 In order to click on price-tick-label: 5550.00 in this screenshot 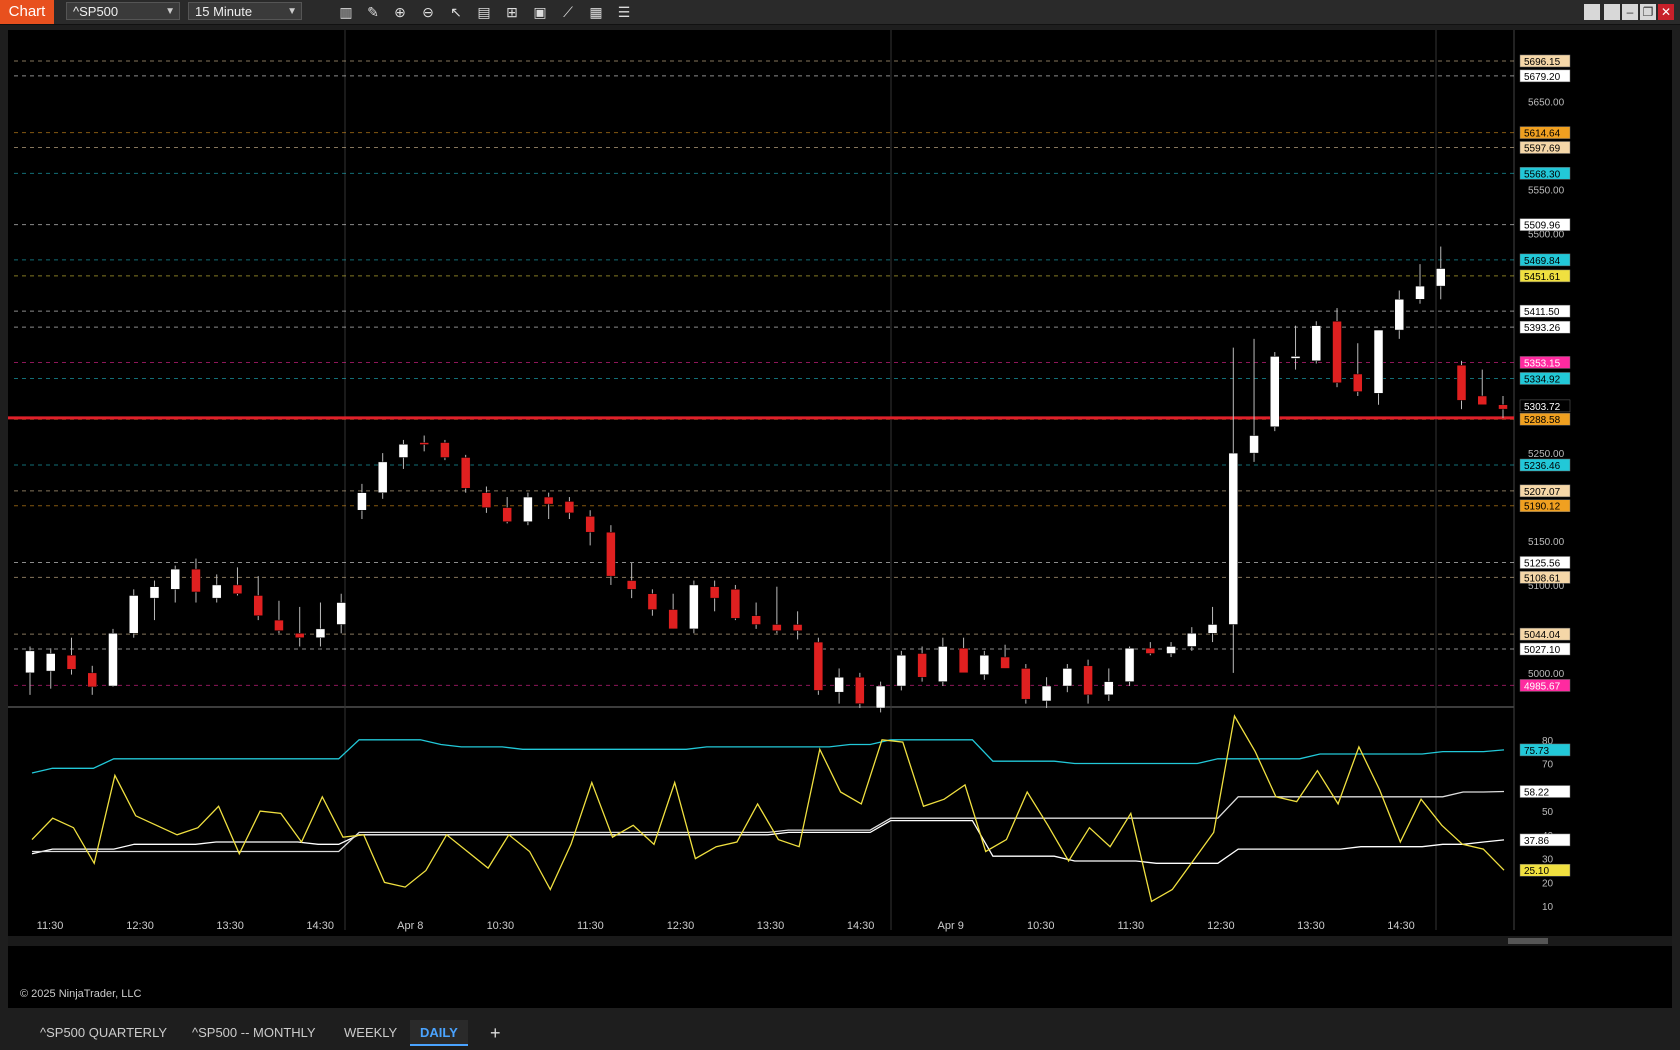, I will do `click(1546, 190)`.